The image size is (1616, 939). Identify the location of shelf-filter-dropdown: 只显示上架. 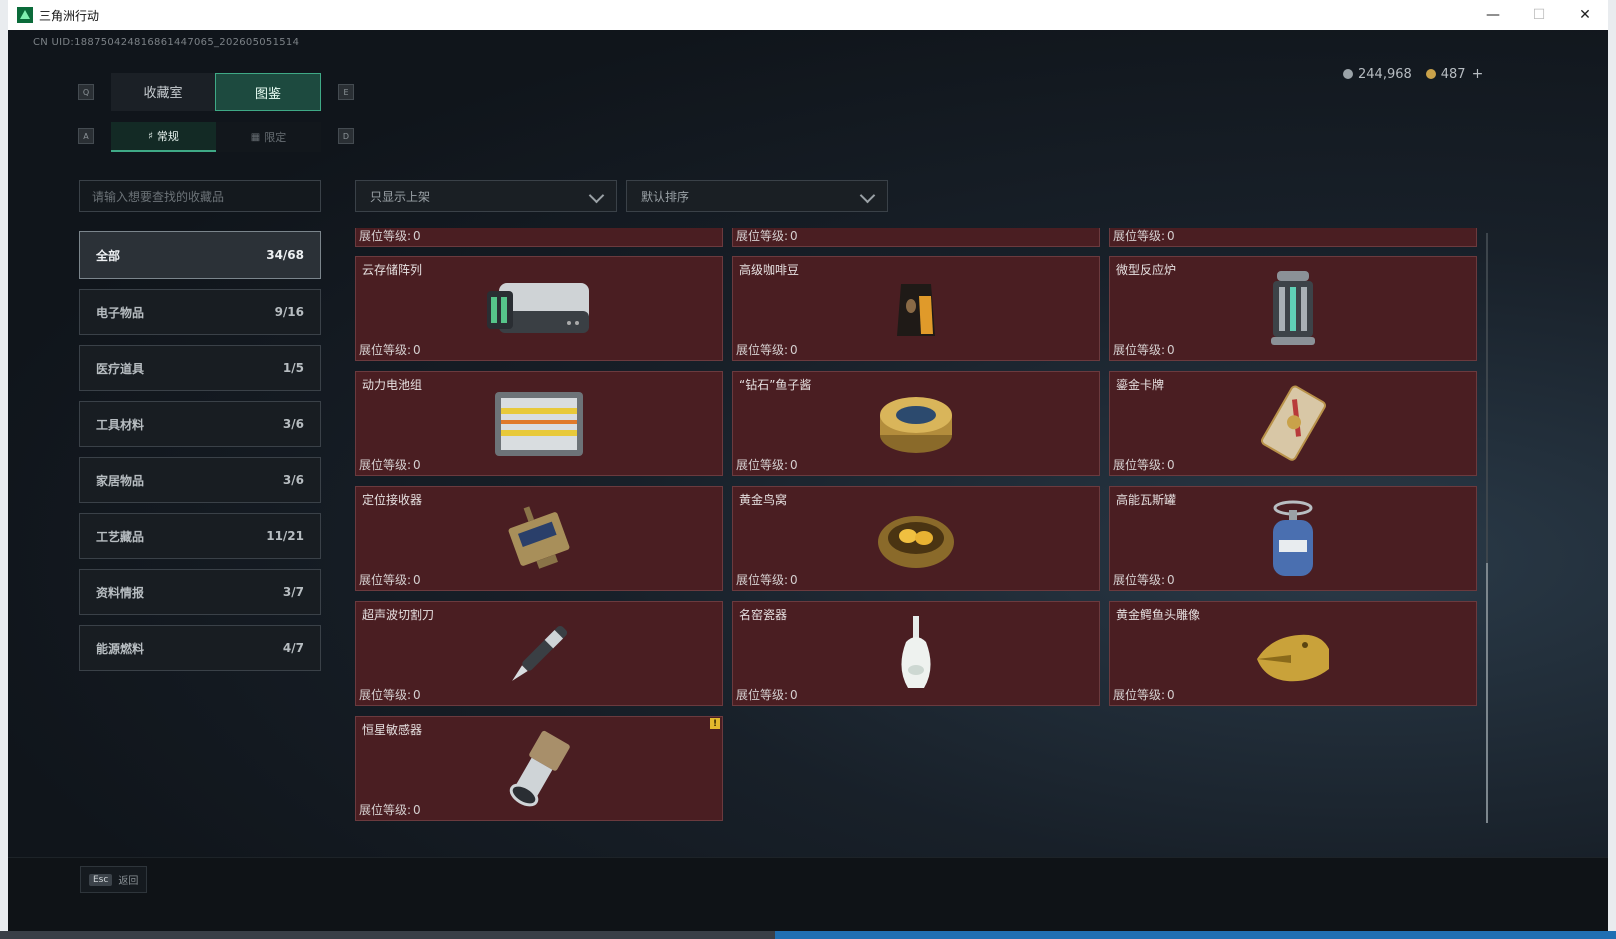
(486, 196).